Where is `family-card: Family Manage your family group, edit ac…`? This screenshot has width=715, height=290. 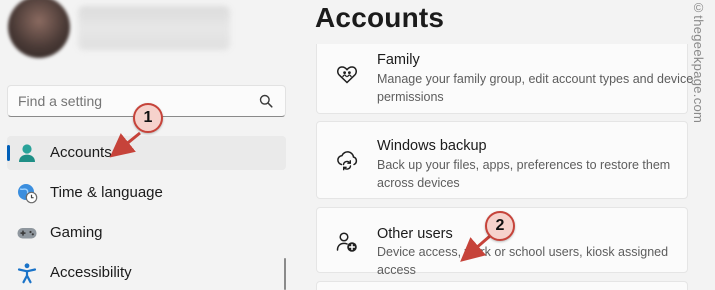
family-card: Family Manage your family group, edit ac… is located at coordinates (504, 79).